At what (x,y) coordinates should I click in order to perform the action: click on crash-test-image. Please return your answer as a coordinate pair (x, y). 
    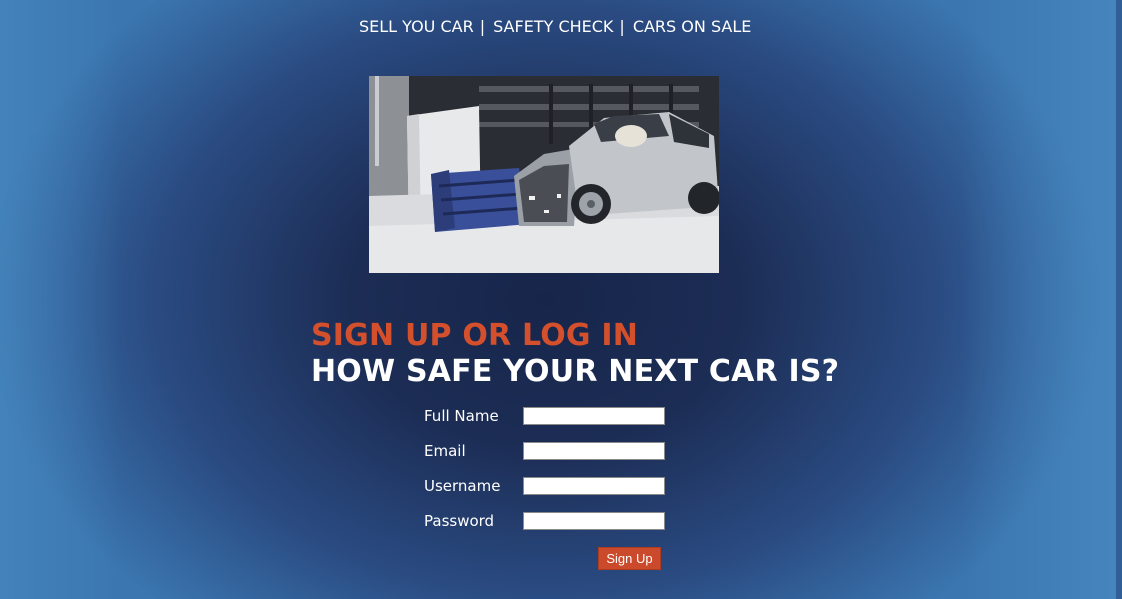
    Looking at the image, I should click on (544, 174).